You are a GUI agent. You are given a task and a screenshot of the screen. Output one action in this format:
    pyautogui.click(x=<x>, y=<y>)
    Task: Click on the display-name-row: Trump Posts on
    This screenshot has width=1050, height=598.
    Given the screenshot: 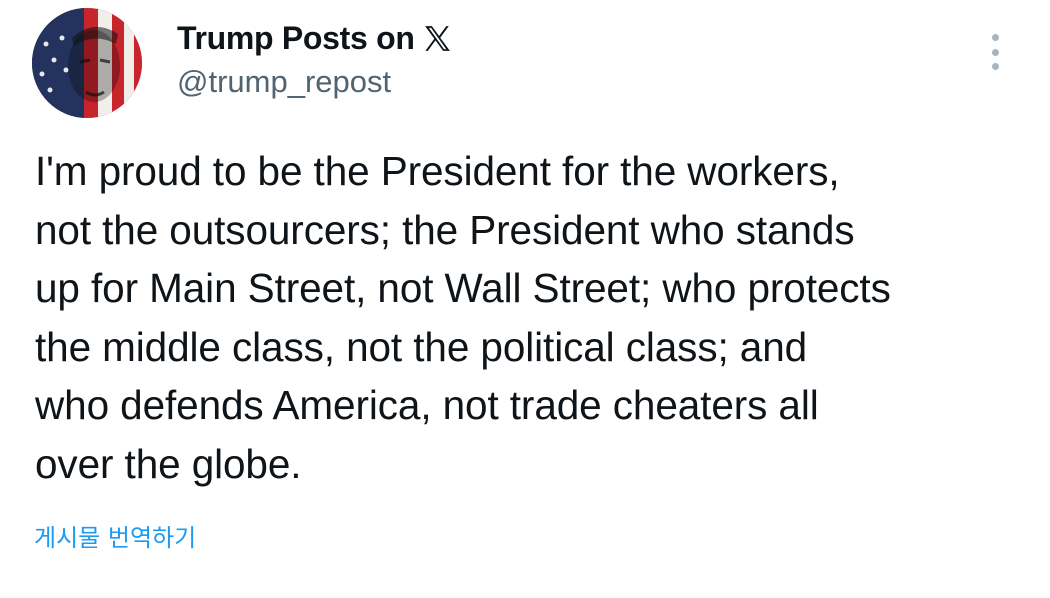 What is the action you would take?
    pyautogui.click(x=314, y=38)
    